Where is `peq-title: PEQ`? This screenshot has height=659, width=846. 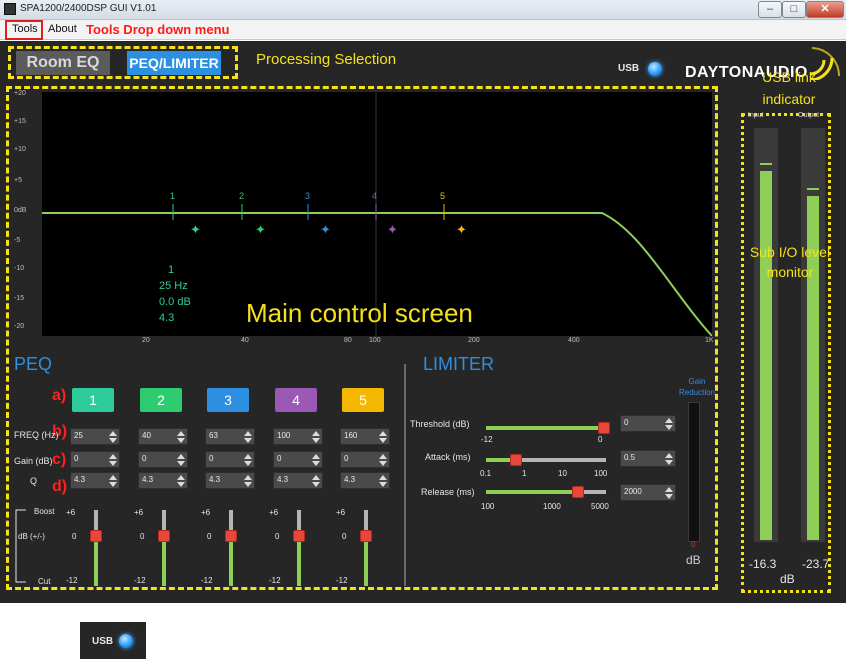
peq-title: PEQ is located at coordinates (33, 364).